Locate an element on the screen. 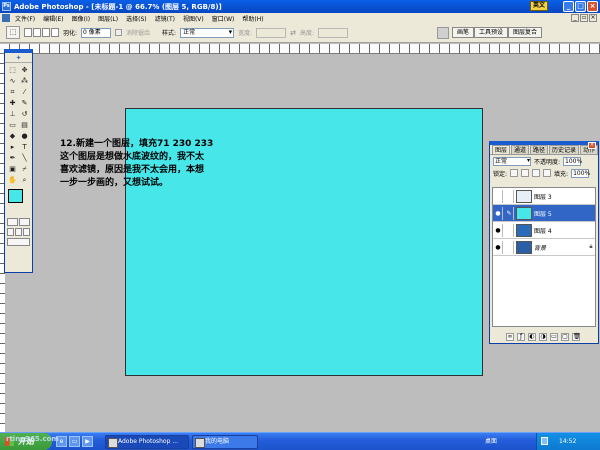 This screenshot has height=450, width=600. style-select: 正常 is located at coordinates (207, 32).